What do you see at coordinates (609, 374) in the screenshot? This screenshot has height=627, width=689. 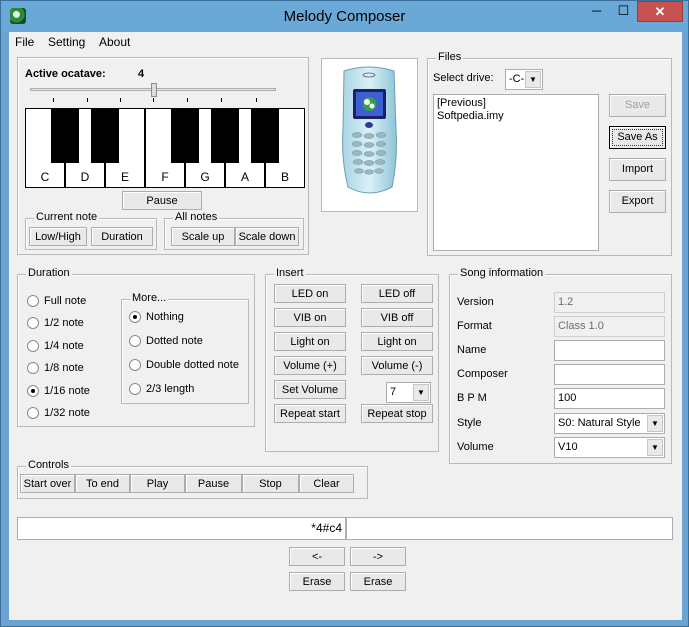 I see `composer-field` at bounding box center [609, 374].